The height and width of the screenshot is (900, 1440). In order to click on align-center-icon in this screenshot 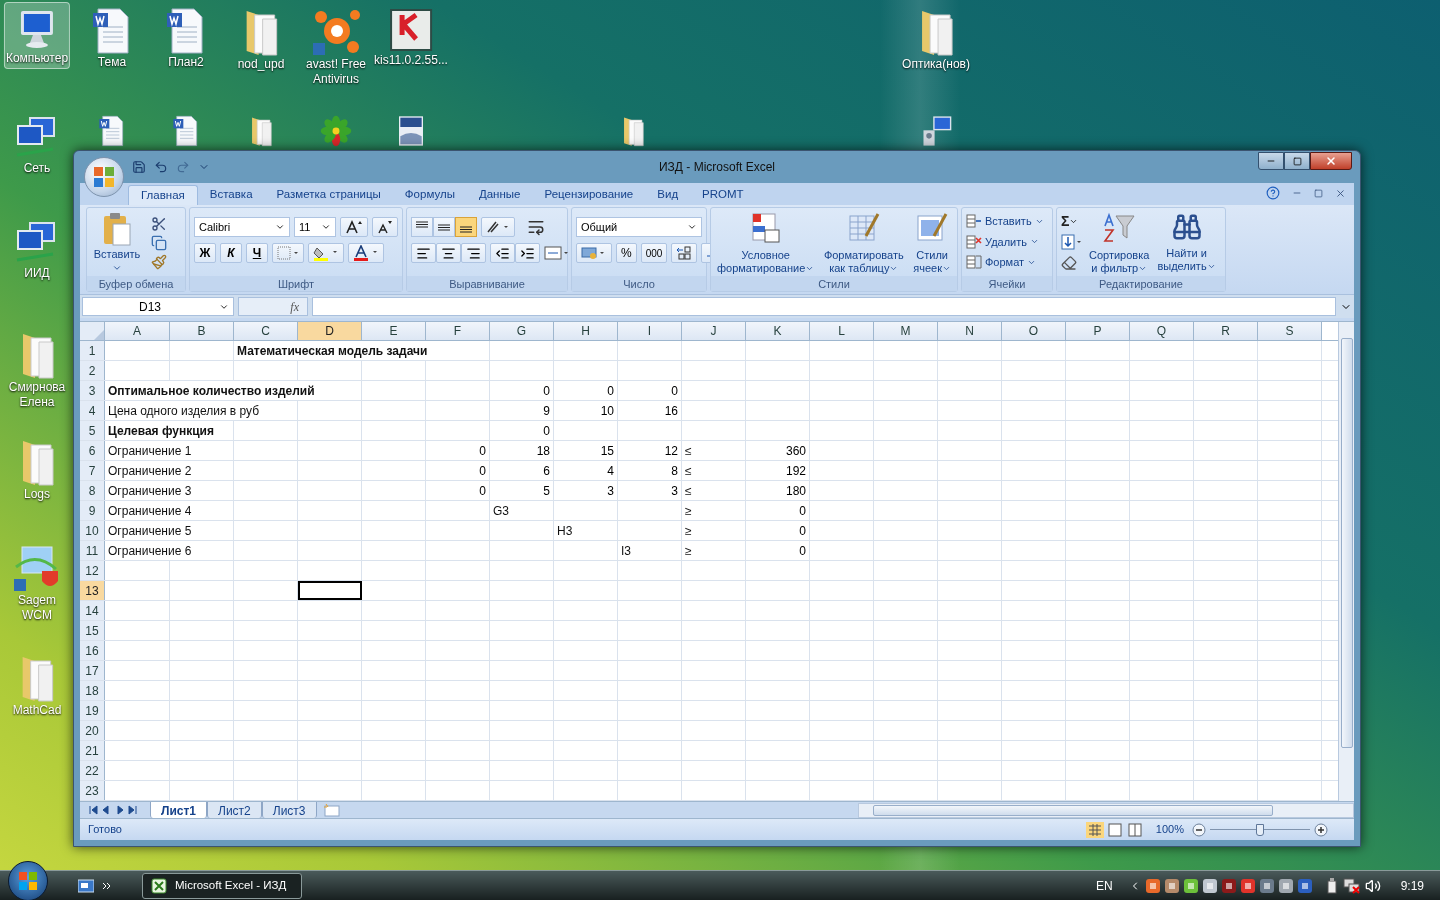, I will do `click(448, 253)`.